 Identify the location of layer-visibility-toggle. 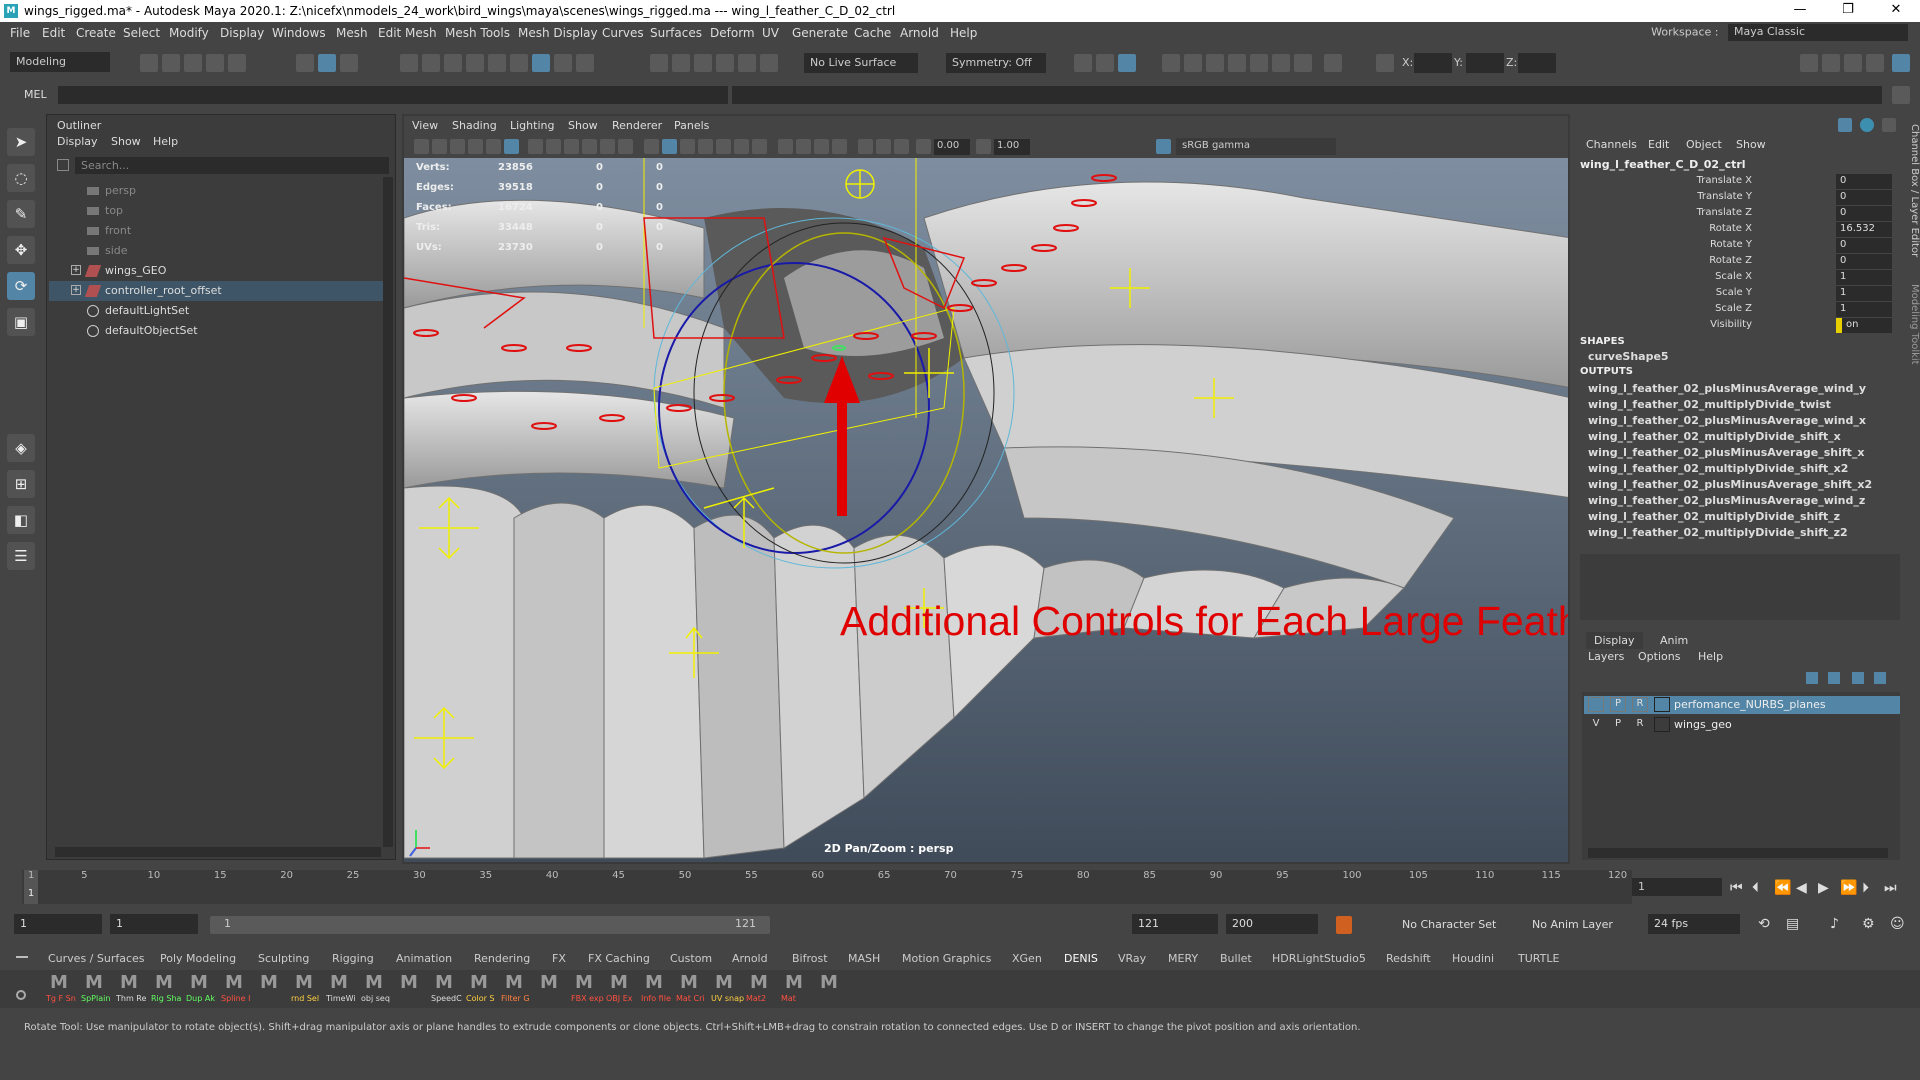
(1596, 704).